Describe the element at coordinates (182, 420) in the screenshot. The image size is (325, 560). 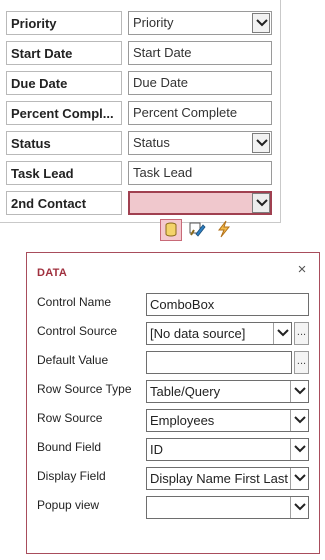
I see `field-value: Employees` at that location.